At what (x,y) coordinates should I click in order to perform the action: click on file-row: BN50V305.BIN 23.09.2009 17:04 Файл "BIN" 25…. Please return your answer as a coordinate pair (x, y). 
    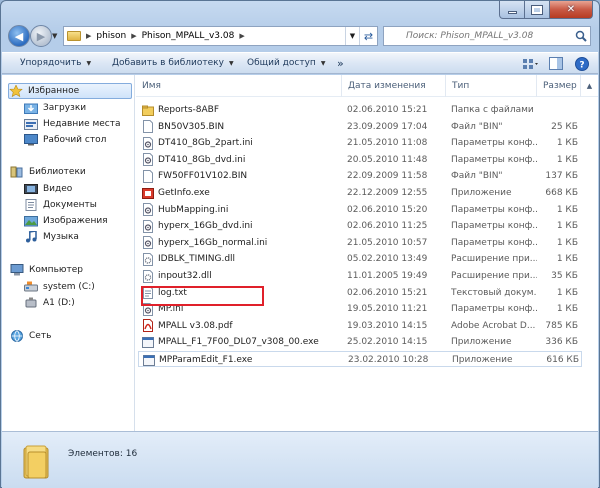
    Looking at the image, I should click on (360, 127).